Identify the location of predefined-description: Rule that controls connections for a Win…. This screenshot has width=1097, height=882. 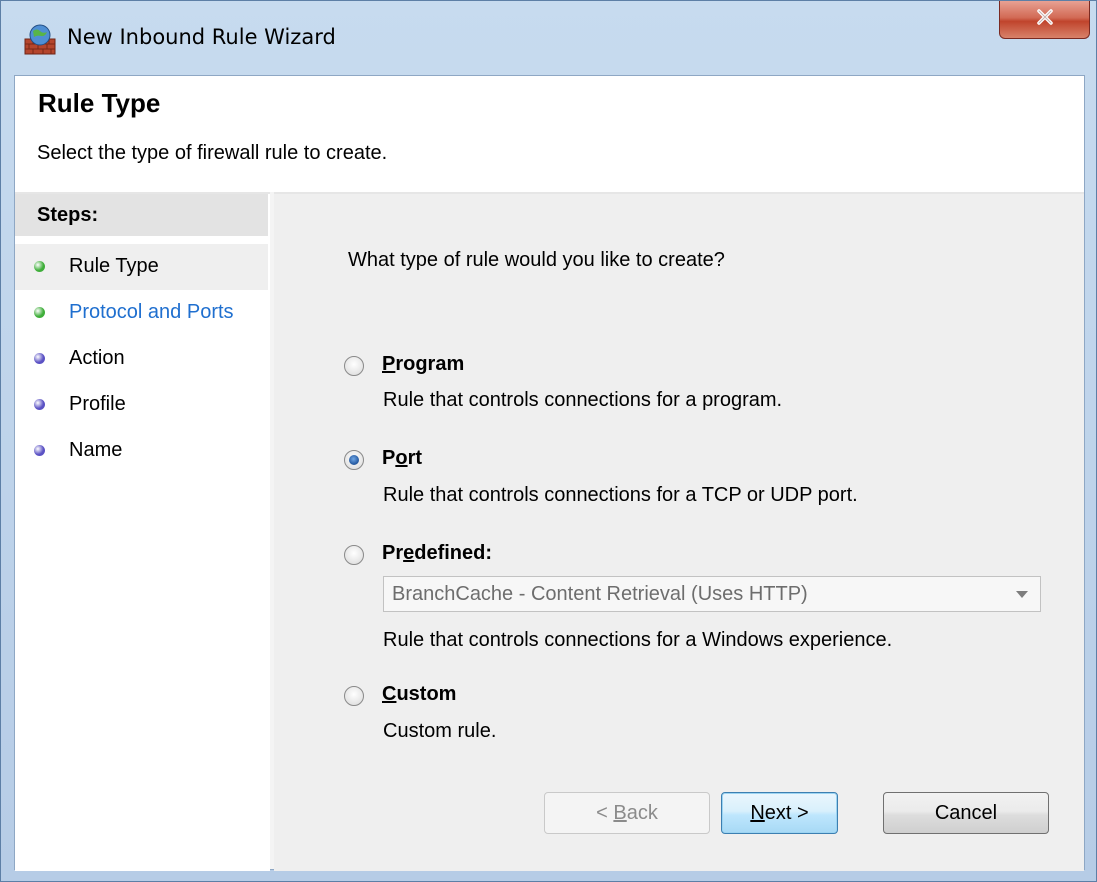
(638, 640).